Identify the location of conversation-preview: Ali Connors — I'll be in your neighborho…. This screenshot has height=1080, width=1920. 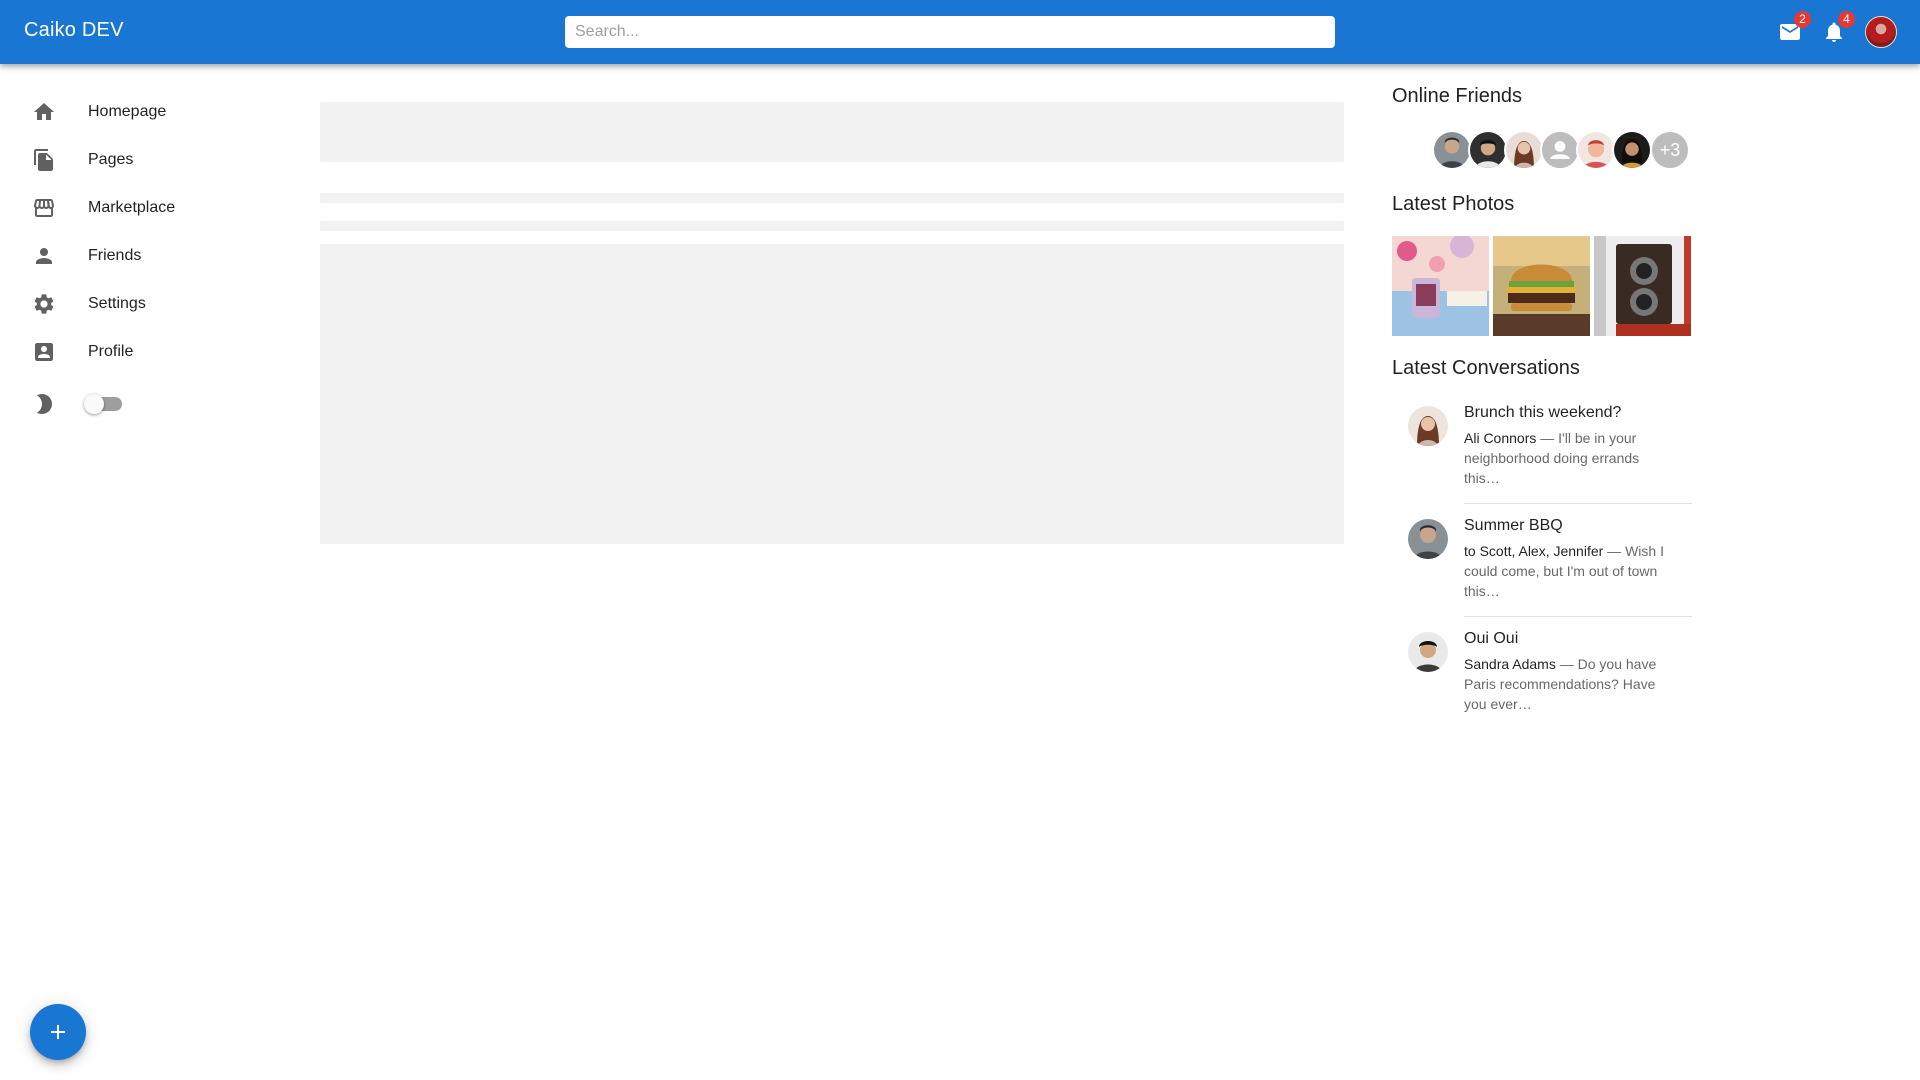
(1569, 458).